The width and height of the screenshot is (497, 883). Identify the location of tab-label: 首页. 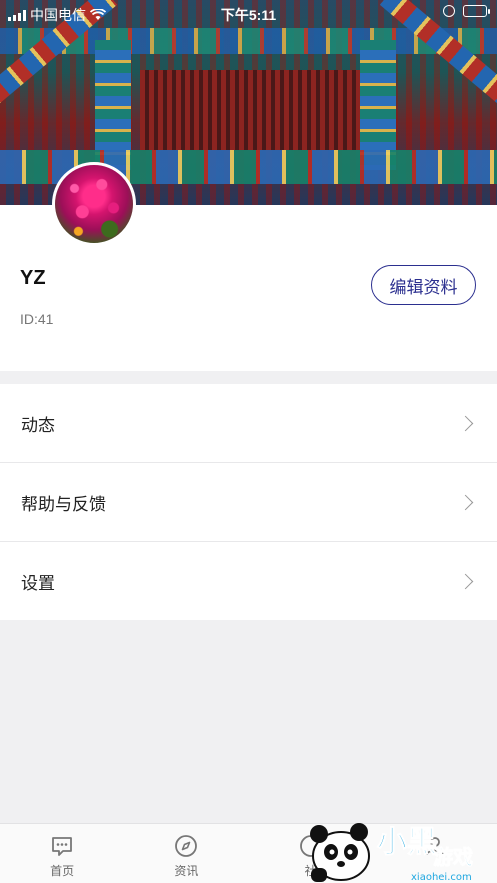
(62, 871).